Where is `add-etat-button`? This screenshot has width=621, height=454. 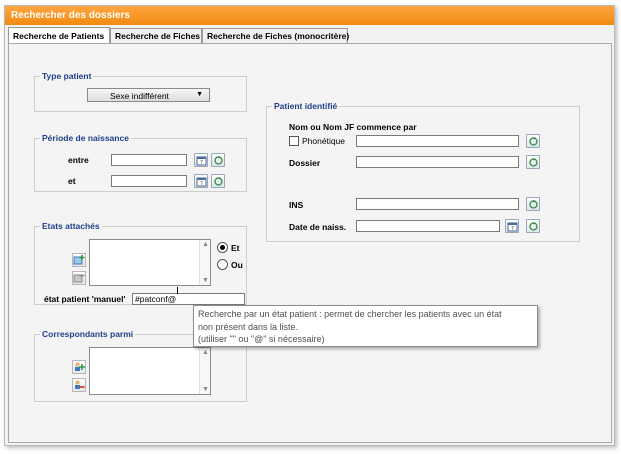
add-etat-button is located at coordinates (79, 260).